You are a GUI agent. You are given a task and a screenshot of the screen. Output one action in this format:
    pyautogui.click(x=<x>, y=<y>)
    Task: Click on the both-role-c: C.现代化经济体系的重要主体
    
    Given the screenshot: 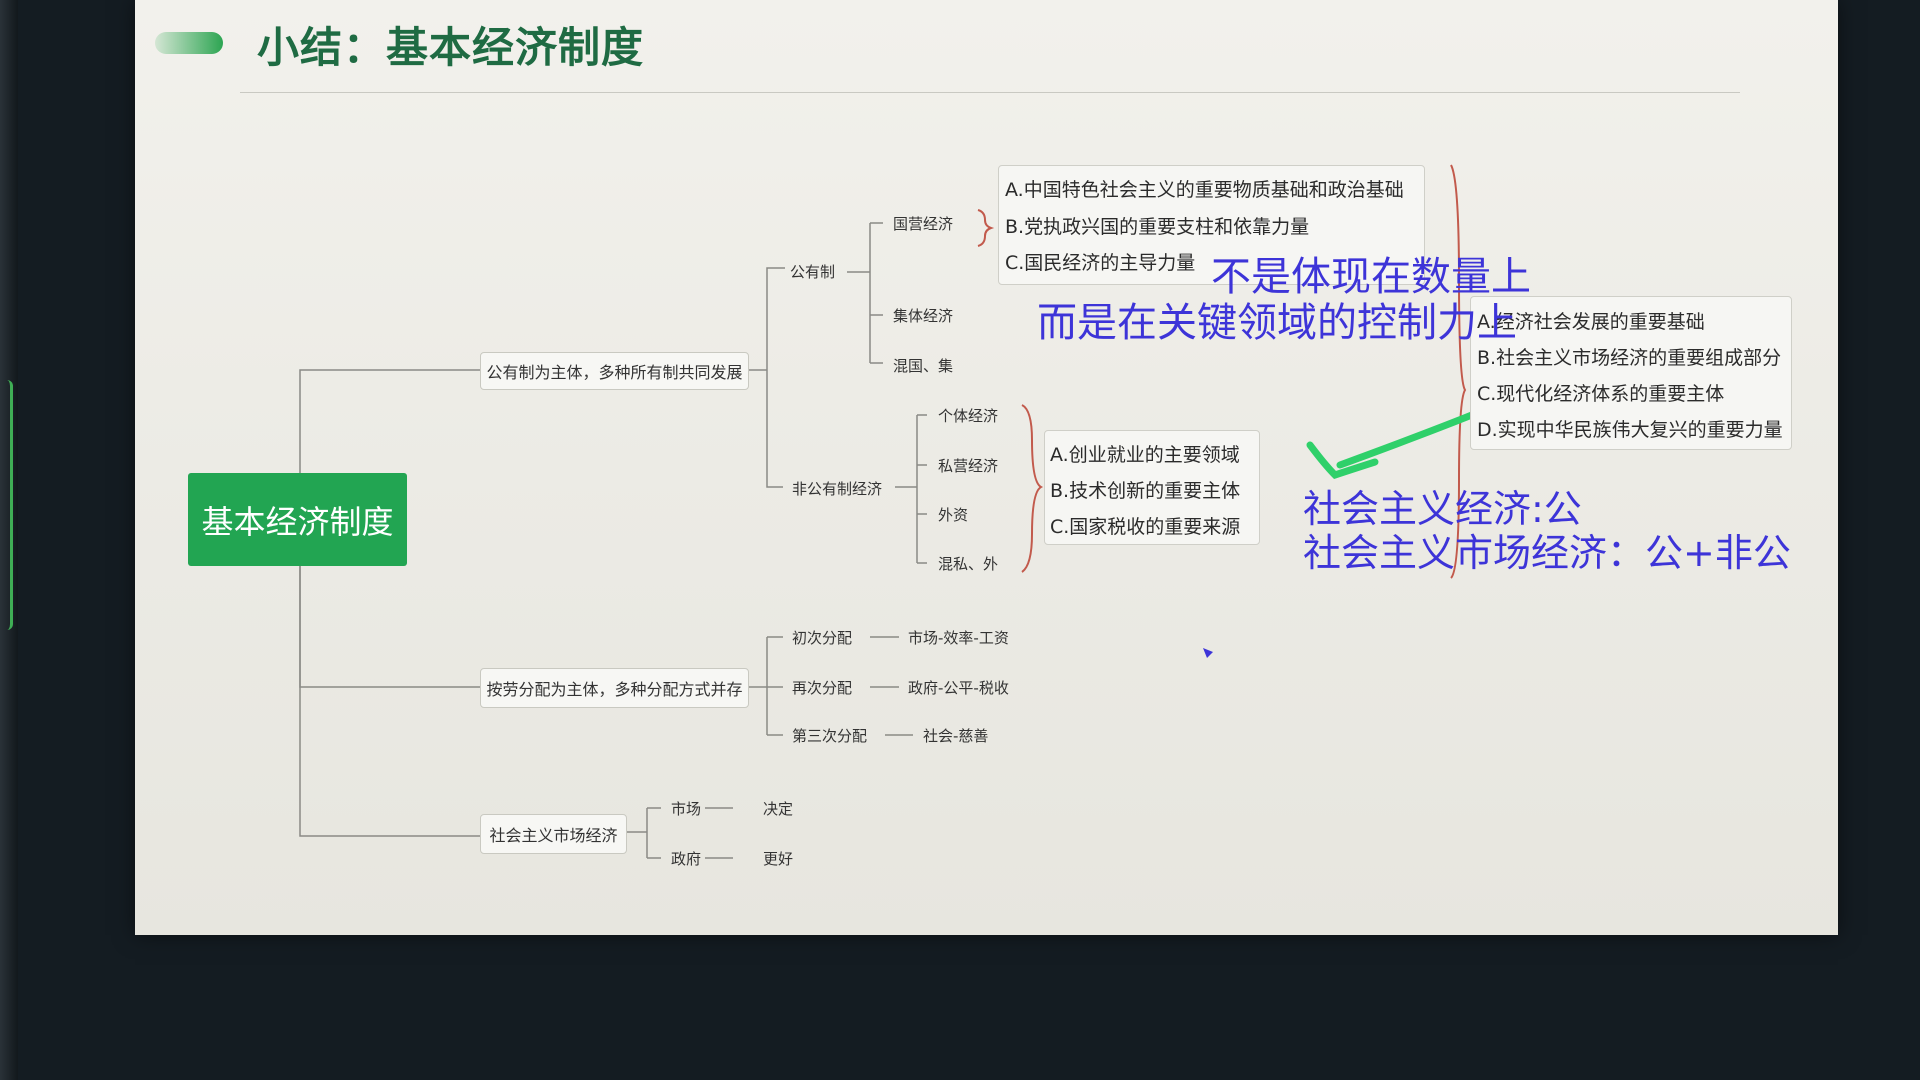 What is the action you would take?
    pyautogui.click(x=1601, y=394)
    